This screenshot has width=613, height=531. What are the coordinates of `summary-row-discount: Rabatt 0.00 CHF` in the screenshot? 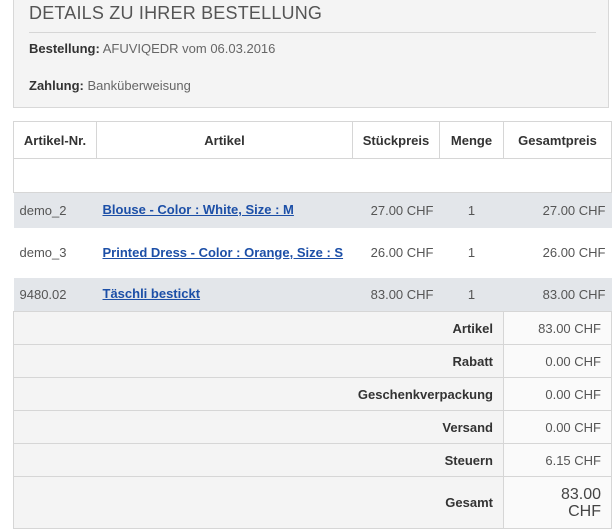 It's located at (312, 361).